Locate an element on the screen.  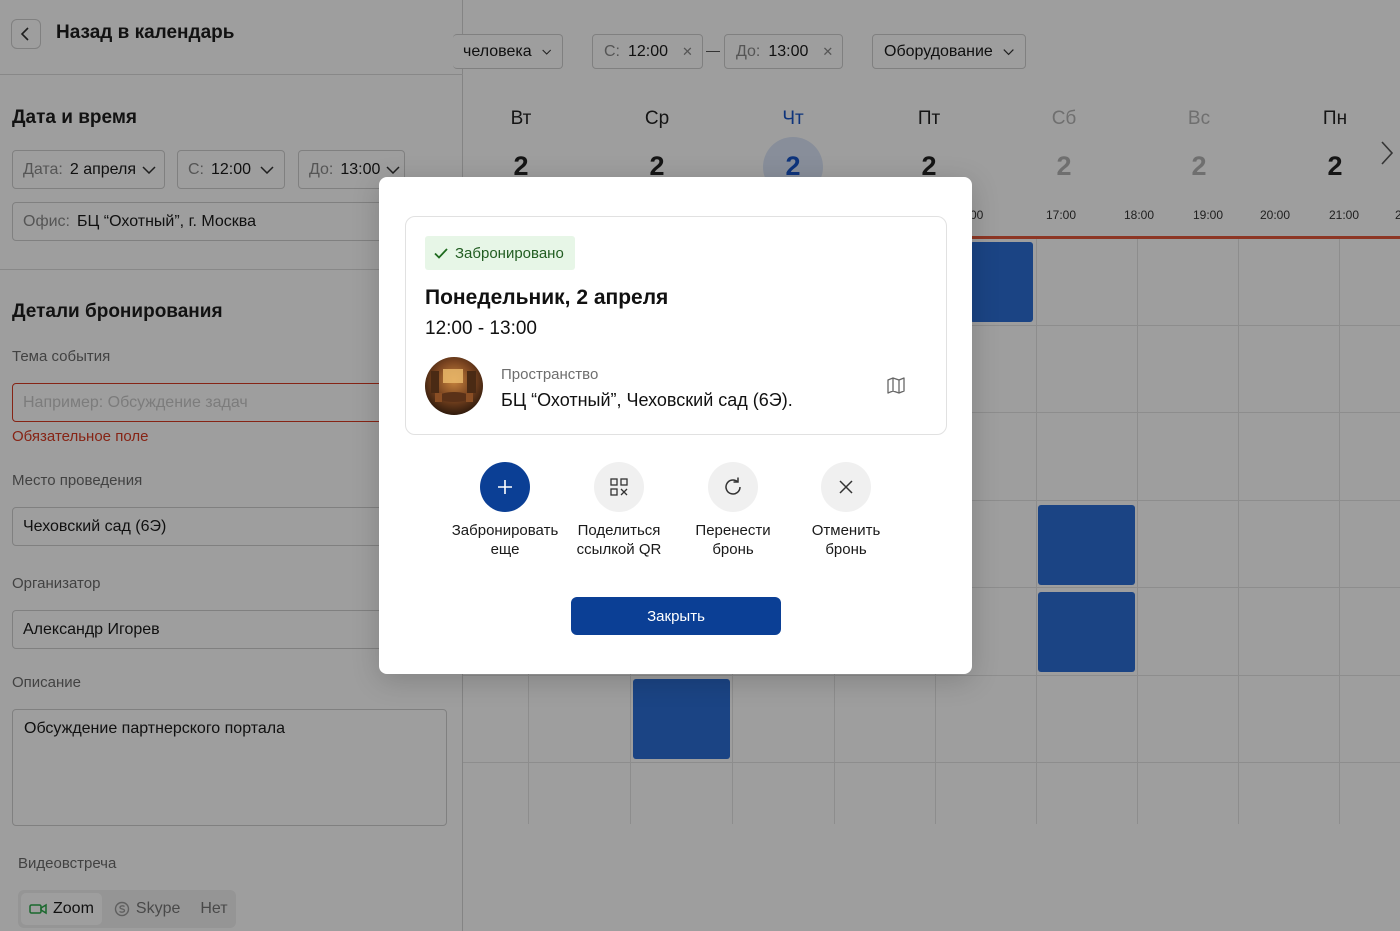
refresh-icon is located at coordinates (733, 486).